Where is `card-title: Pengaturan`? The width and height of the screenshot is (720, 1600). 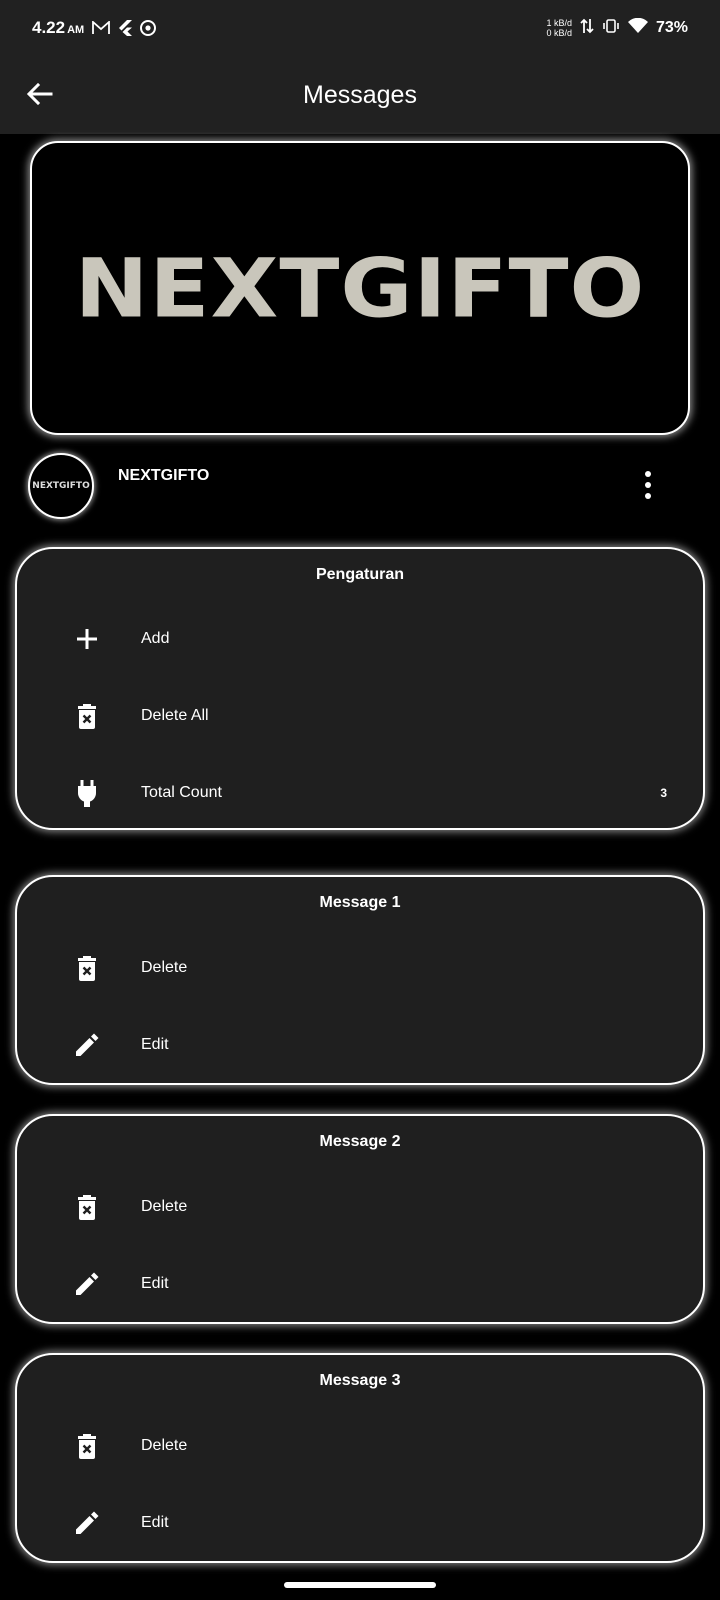
card-title: Pengaturan is located at coordinates (359, 574).